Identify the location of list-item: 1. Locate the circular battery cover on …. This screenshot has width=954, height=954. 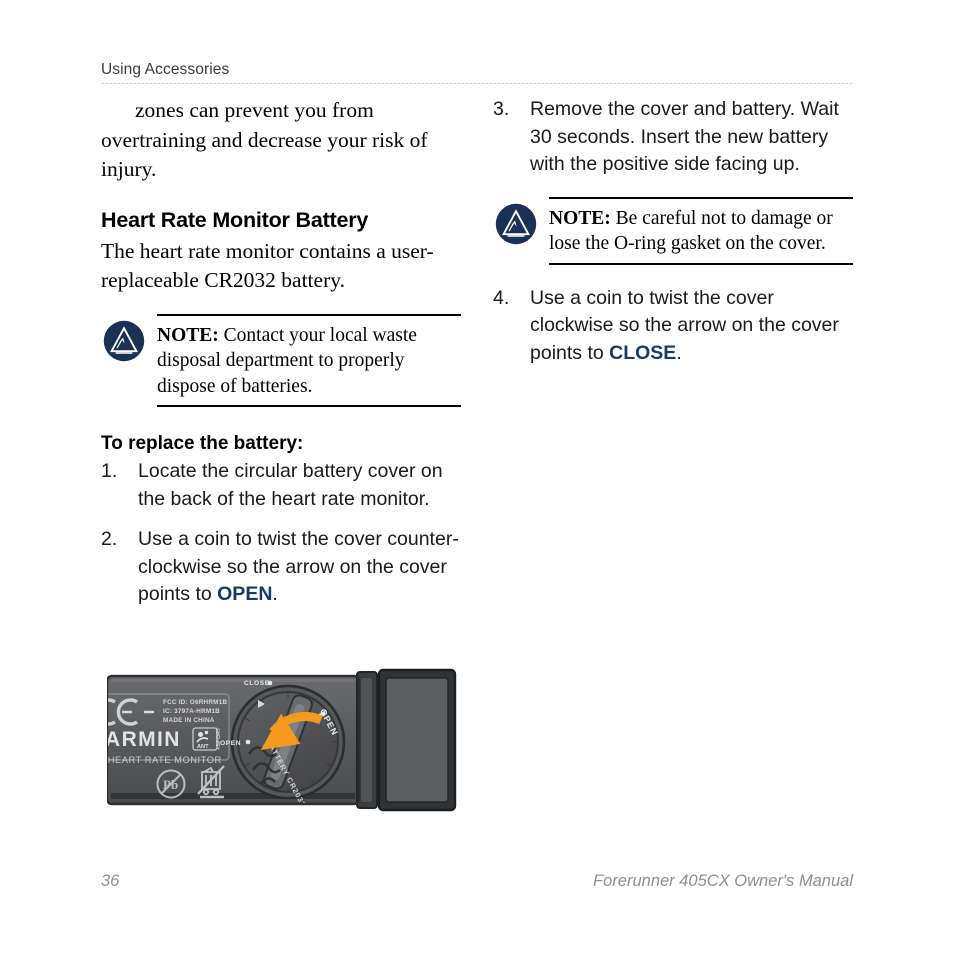
(281, 485).